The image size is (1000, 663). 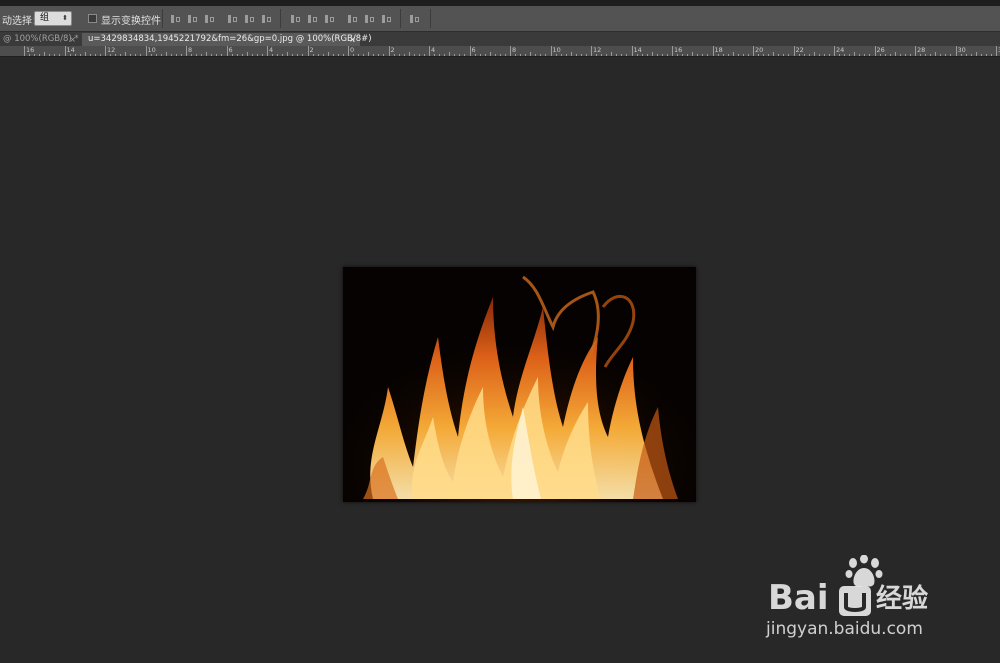 What do you see at coordinates (266, 19) in the screenshot?
I see `align-right-icon` at bounding box center [266, 19].